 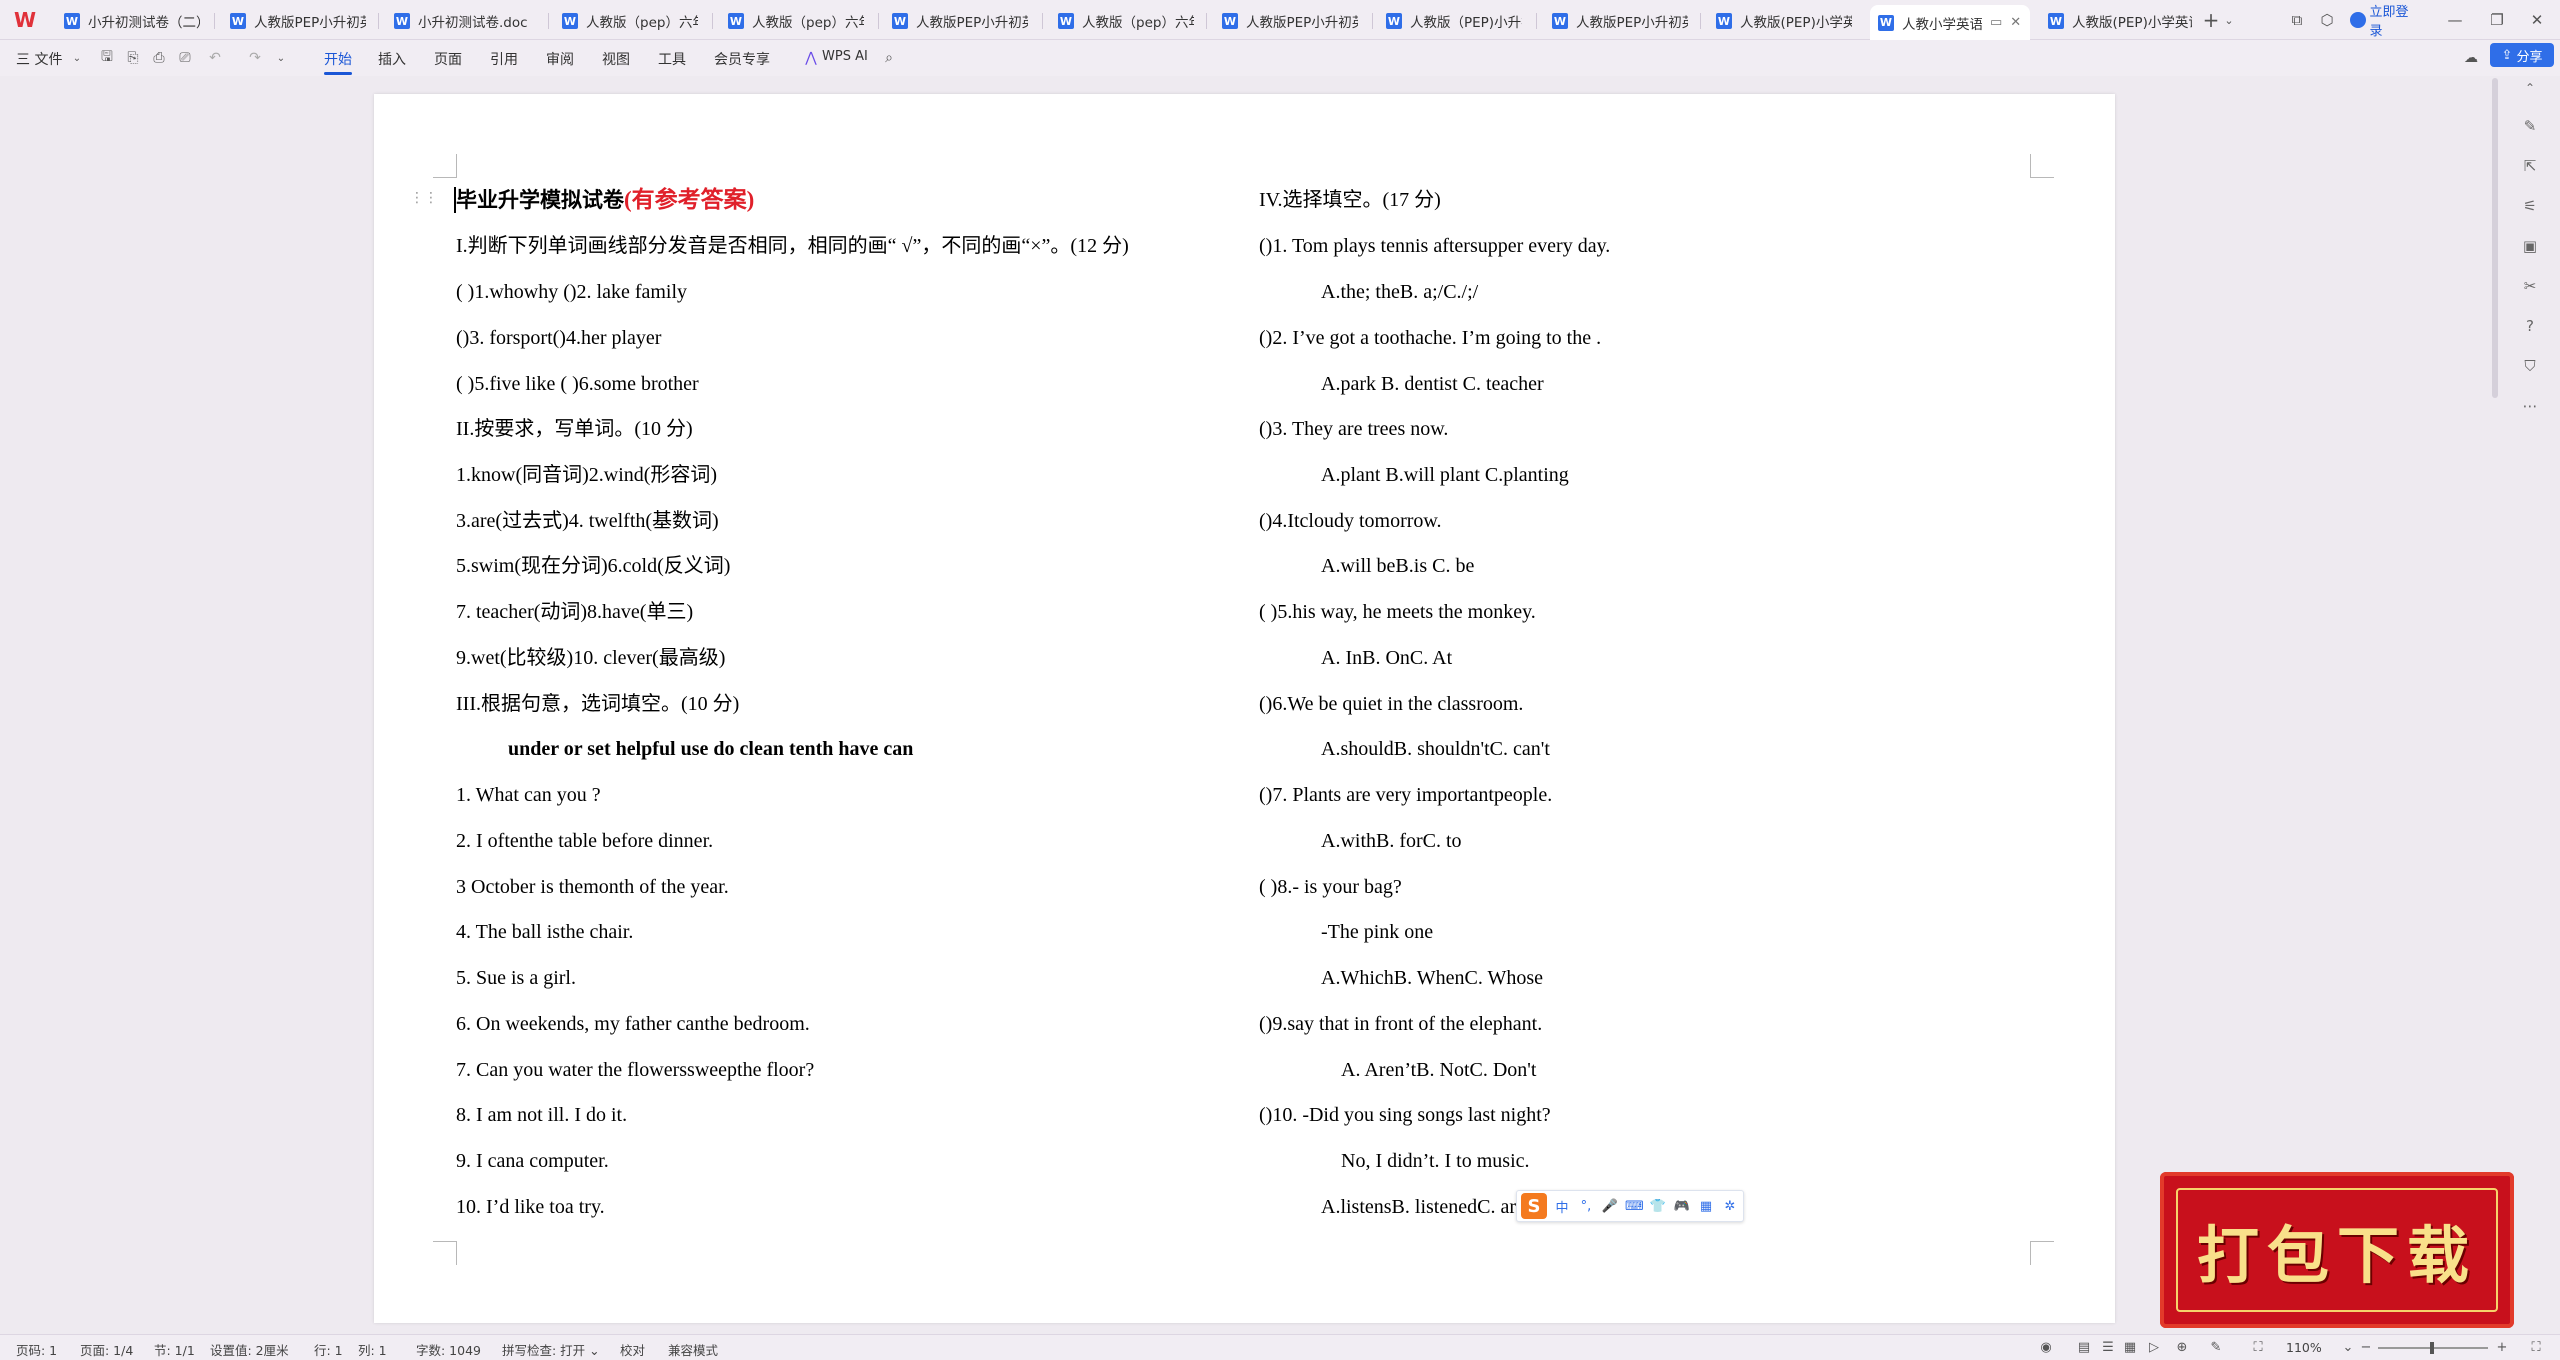 What do you see at coordinates (672, 59) in the screenshot?
I see `menu-tab-tools: 工具` at bounding box center [672, 59].